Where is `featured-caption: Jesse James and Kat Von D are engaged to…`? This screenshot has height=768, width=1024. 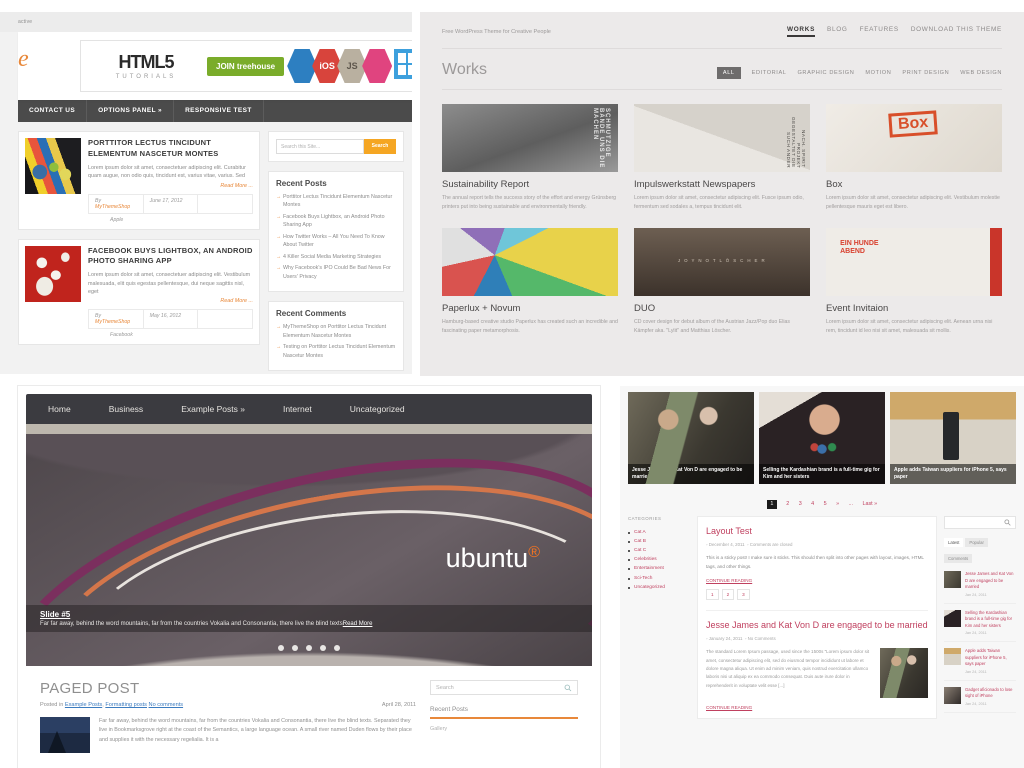 featured-caption: Jesse James and Kat Von D are engaged to… is located at coordinates (691, 473).